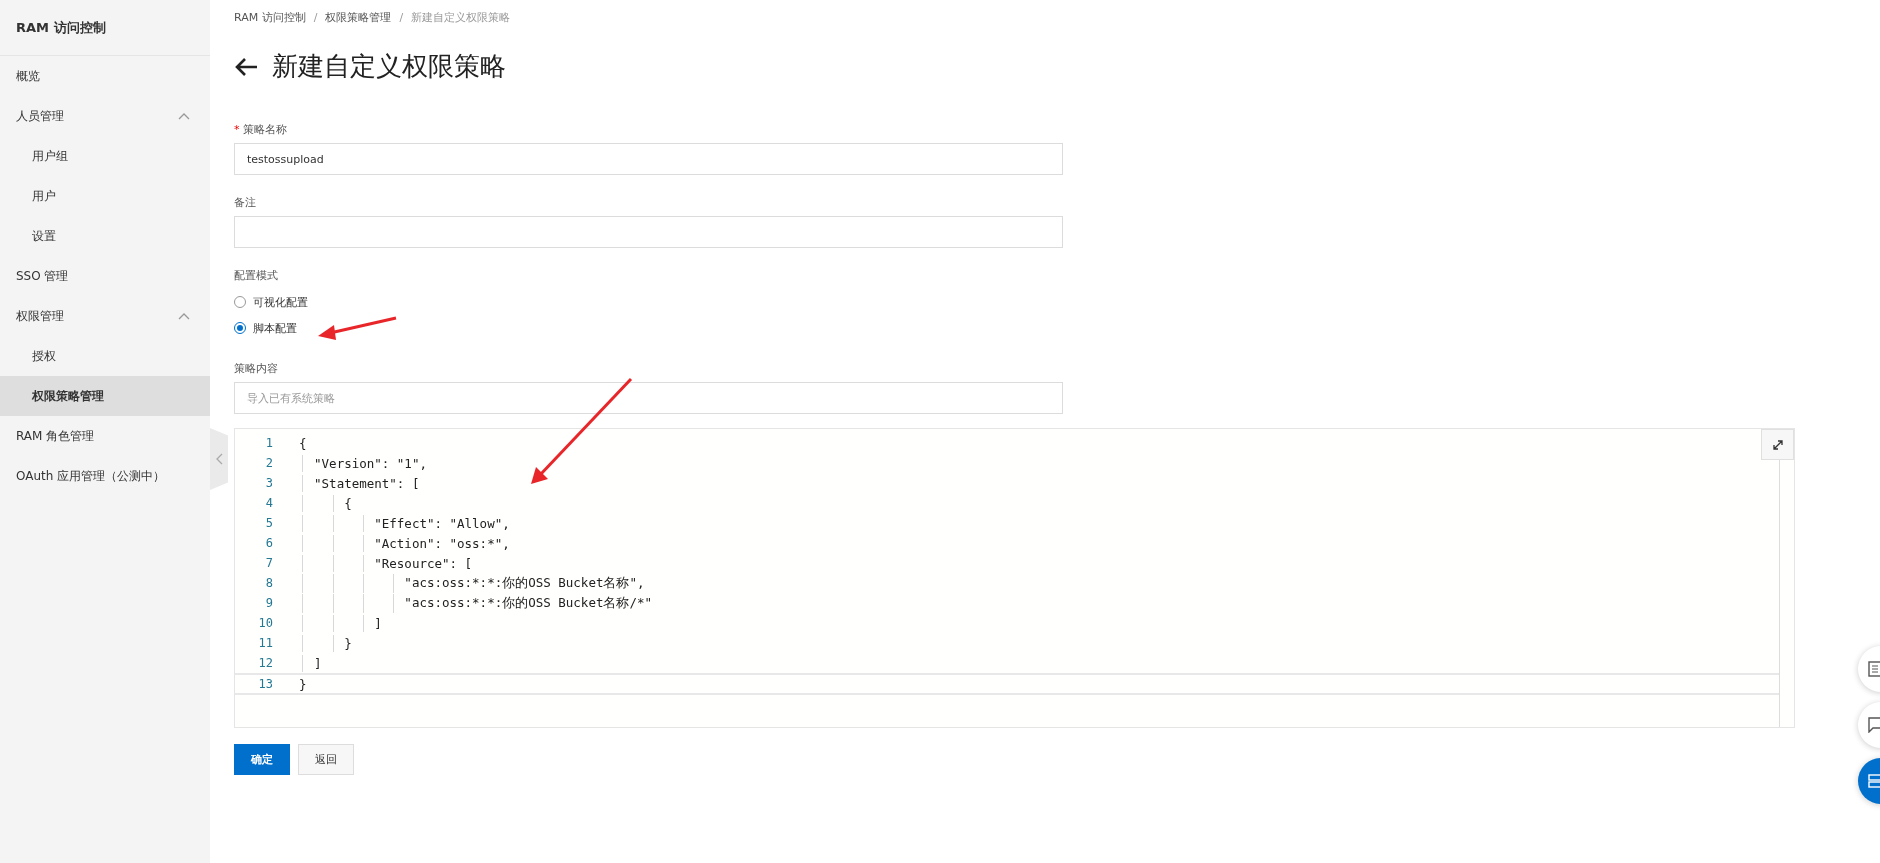 This screenshot has height=863, width=1880. Describe the element at coordinates (105, 156) in the screenshot. I see `sidebar-item: 用户组` at that location.